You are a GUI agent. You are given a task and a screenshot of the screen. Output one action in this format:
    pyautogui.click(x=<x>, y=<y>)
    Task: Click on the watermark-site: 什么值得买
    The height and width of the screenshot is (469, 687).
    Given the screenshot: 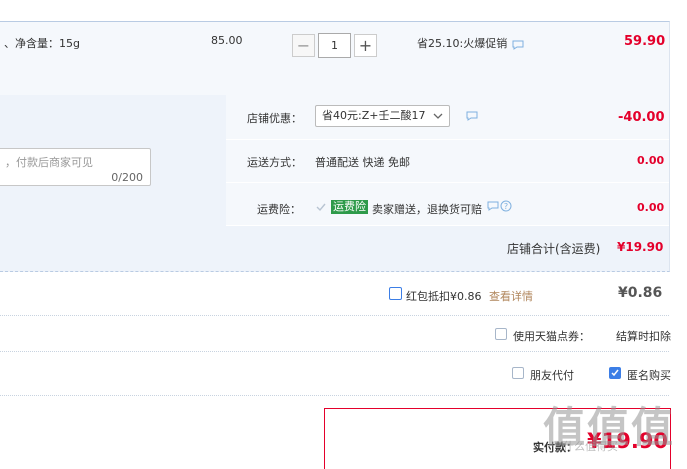 What is the action you would take?
    pyautogui.click(x=590, y=446)
    